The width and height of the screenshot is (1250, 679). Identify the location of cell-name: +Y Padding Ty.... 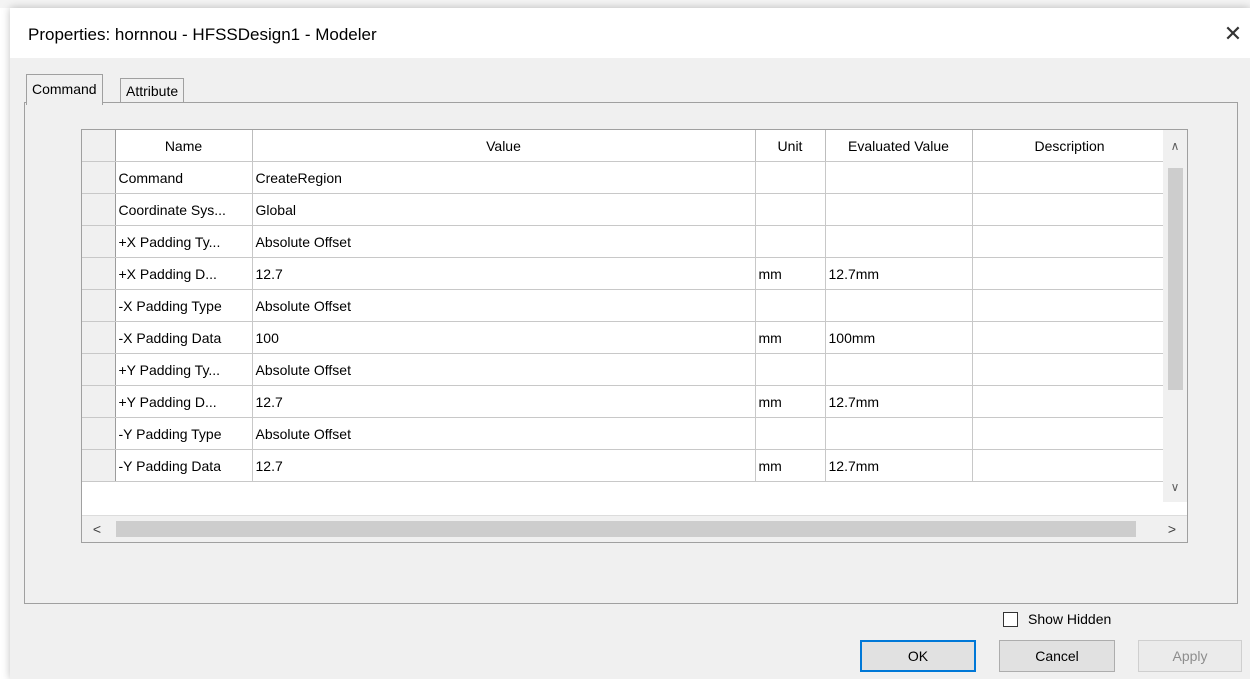
(184, 369).